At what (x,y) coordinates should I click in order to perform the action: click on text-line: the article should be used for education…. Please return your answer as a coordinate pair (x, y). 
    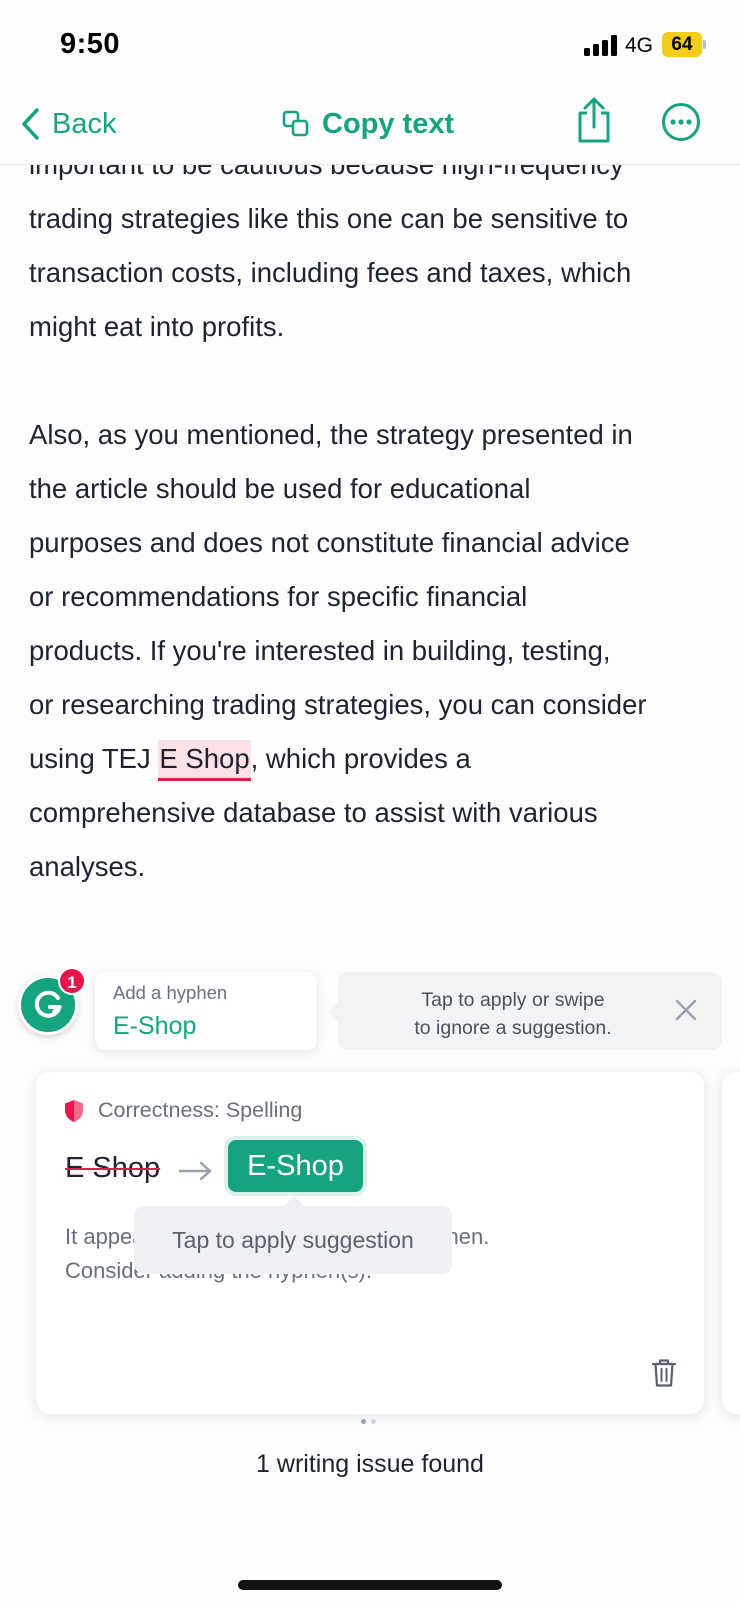
    Looking at the image, I should click on (280, 488).